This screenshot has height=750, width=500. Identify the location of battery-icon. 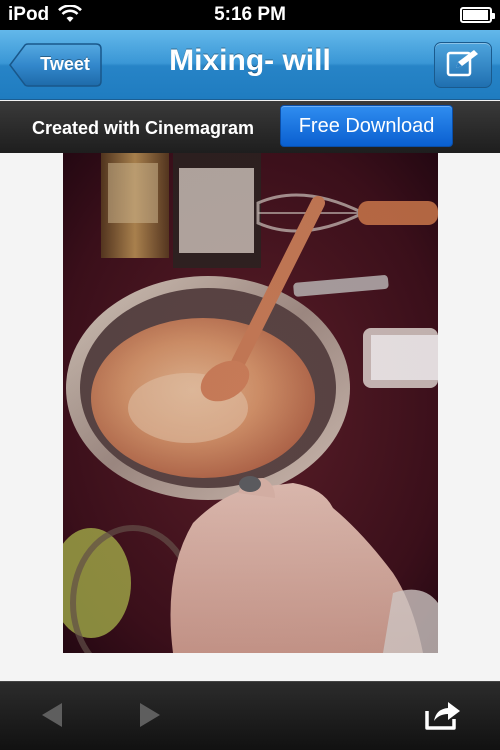
(477, 15).